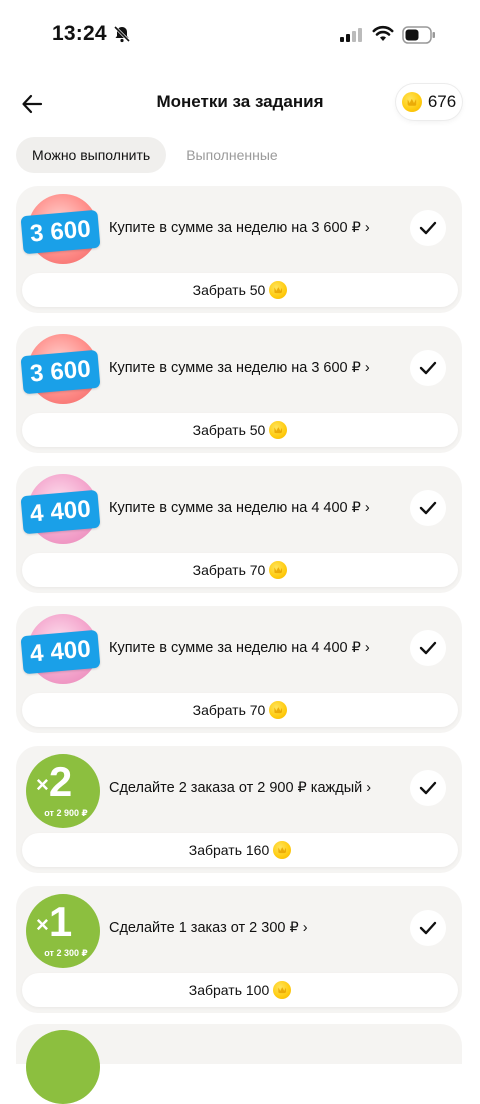  I want to click on task-title: Сделайте 1 заказ от 2 300 ₽ ›, so click(208, 928).